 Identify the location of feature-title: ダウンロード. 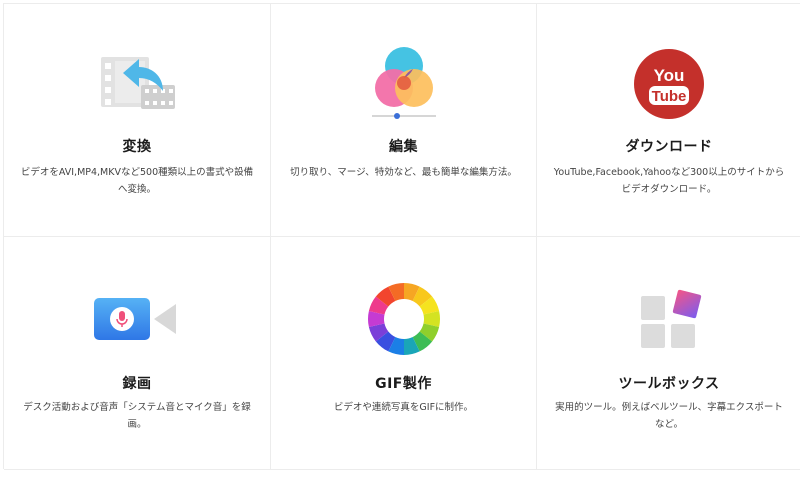
(669, 147).